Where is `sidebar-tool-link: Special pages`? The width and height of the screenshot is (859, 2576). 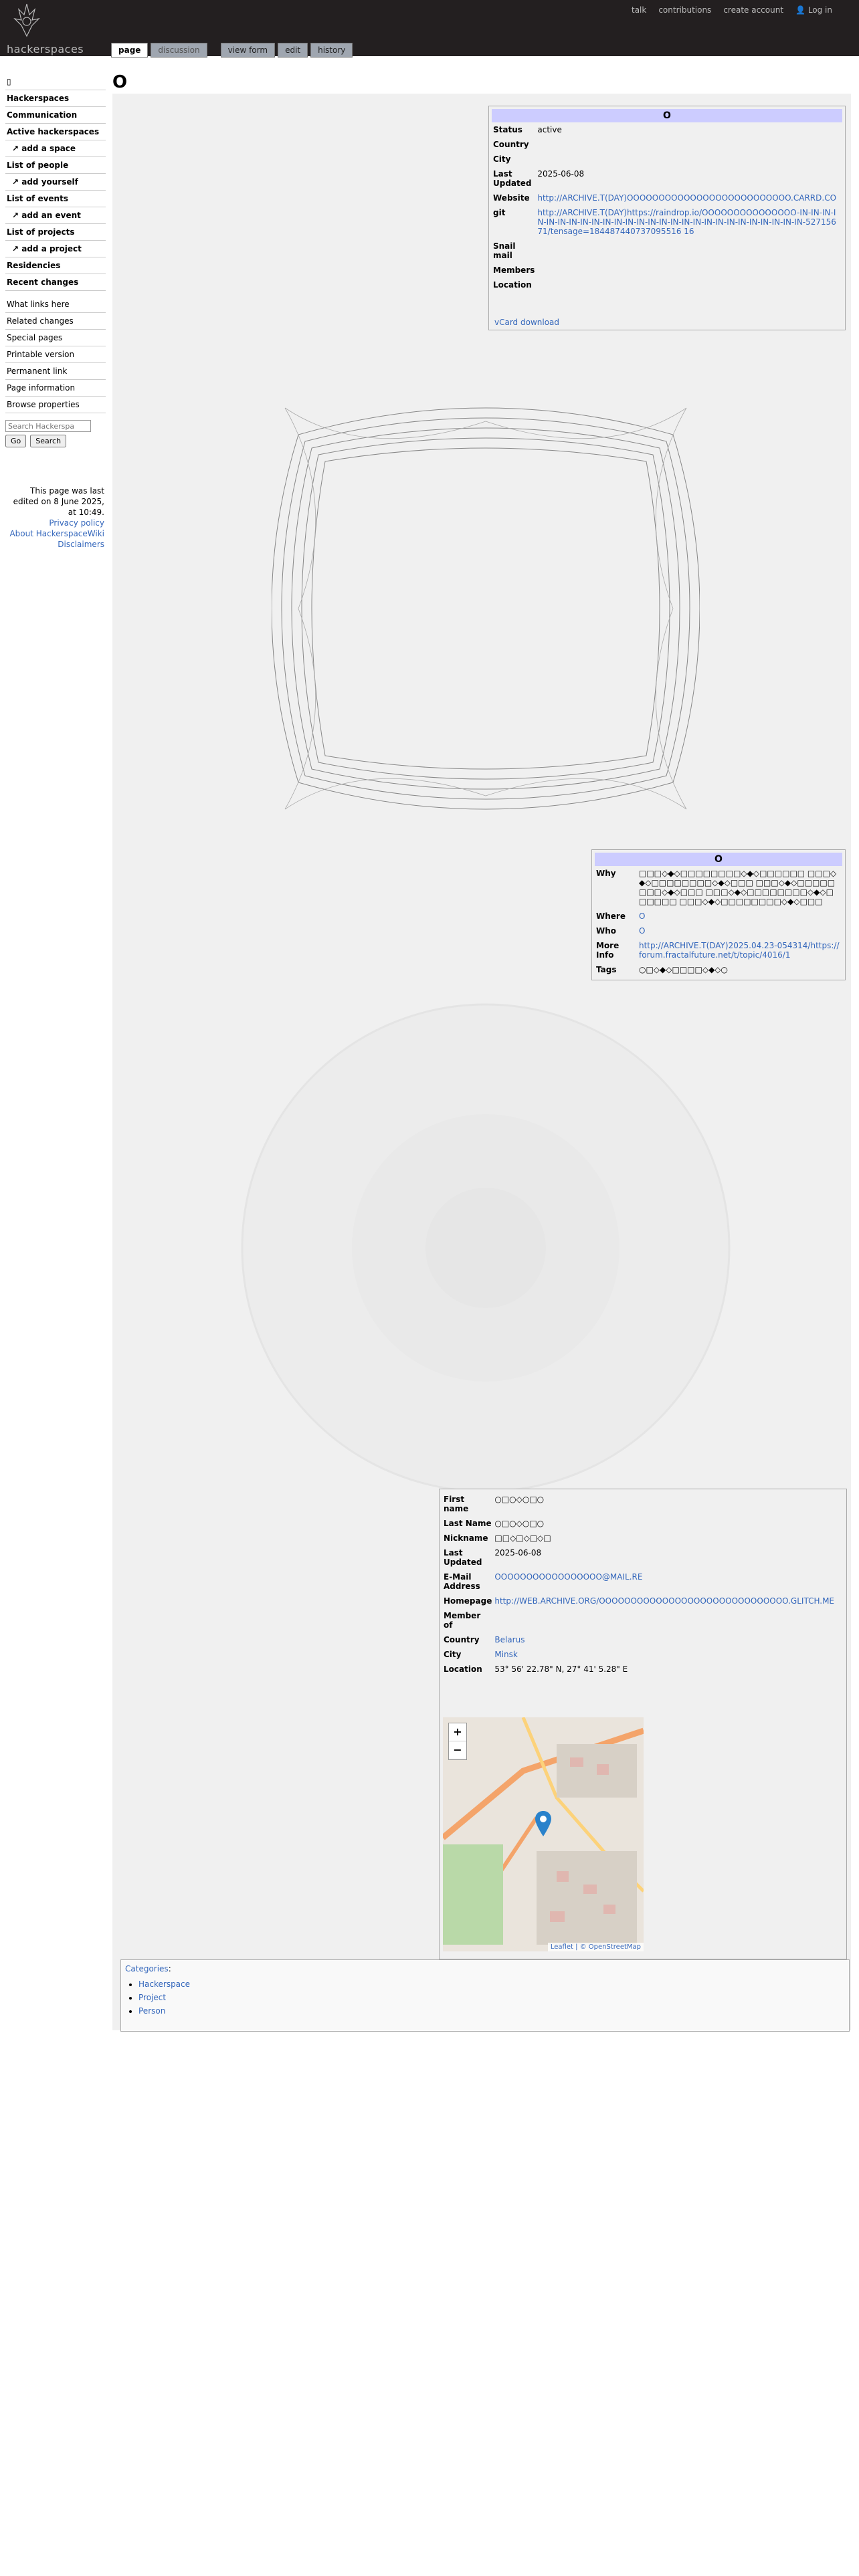 sidebar-tool-link: Special pages is located at coordinates (56, 338).